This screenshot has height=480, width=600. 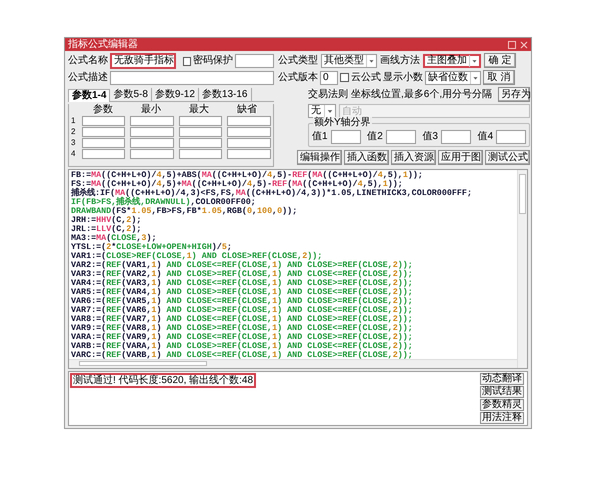 I want to click on version-field: 0, so click(x=329, y=77).